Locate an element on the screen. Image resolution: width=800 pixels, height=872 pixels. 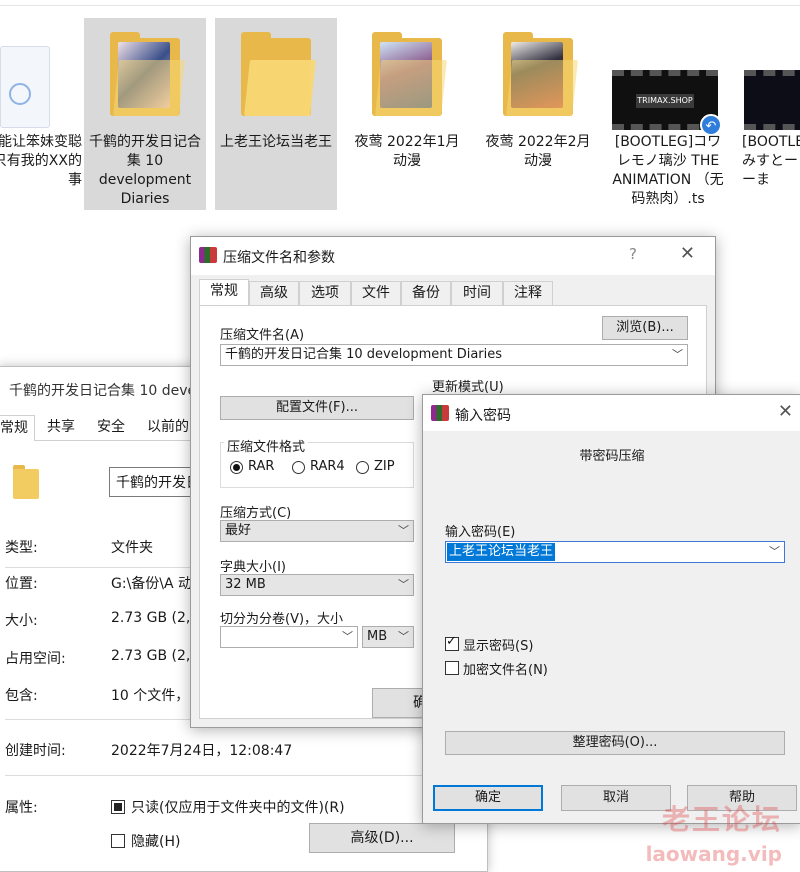
created-value: 2022年7月24日，12:08:47 is located at coordinates (202, 751).